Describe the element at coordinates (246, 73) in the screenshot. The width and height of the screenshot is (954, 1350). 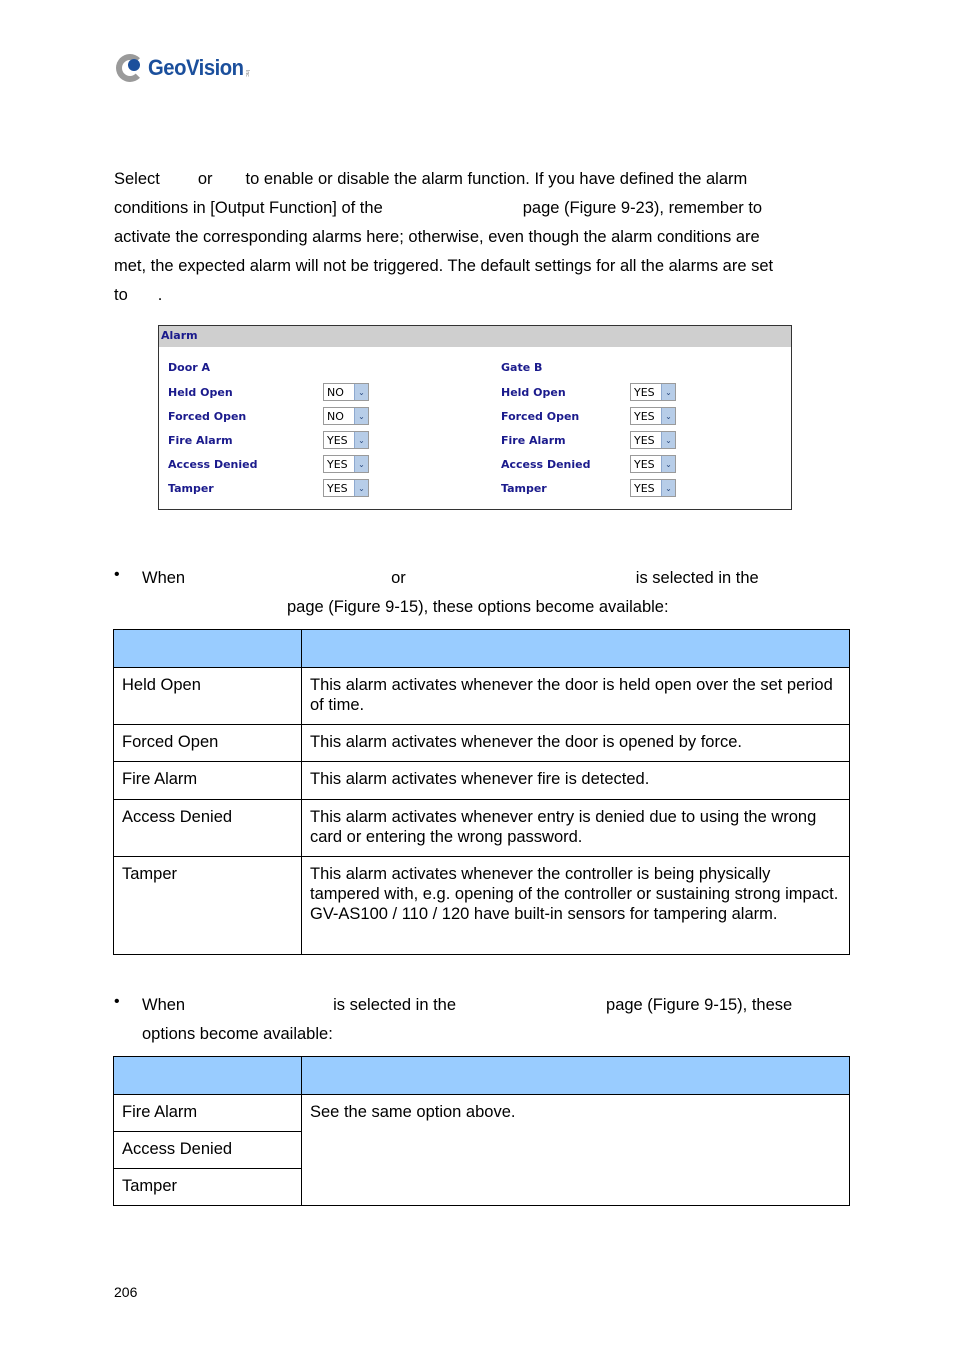
I see `logo-inc: Inc` at that location.